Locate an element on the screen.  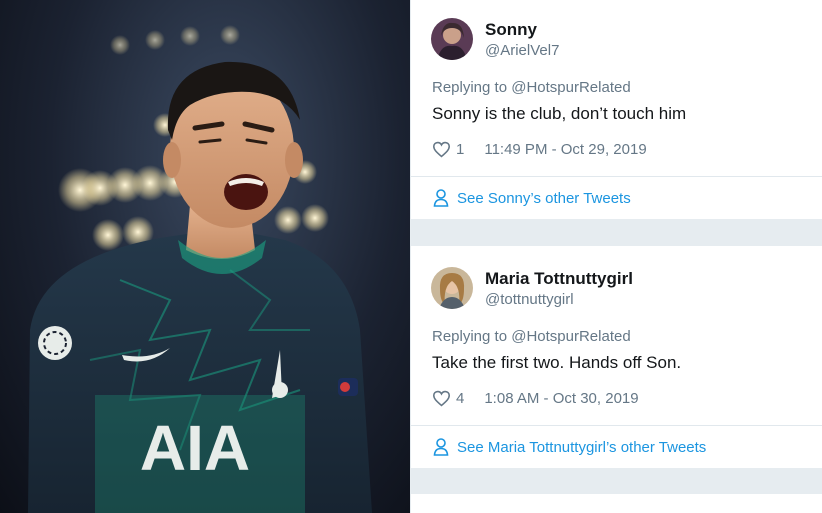
user-handle: @tottnuttygirl is located at coordinates (529, 299).